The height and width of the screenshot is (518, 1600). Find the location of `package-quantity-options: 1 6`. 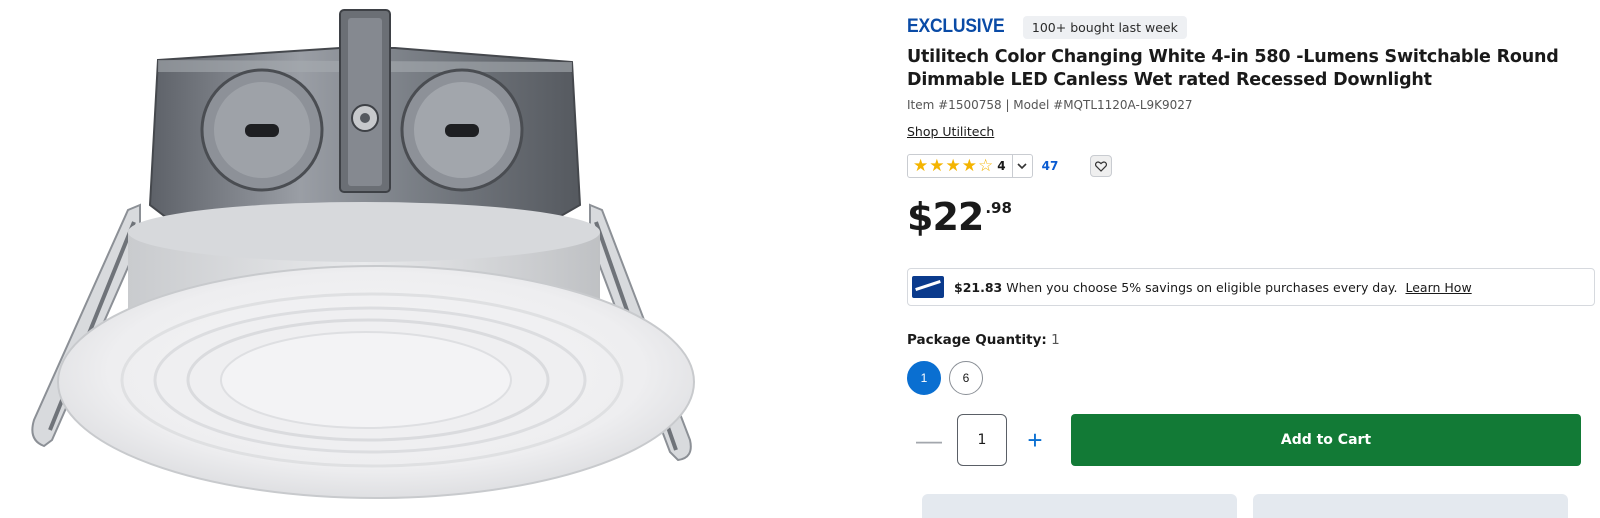

package-quantity-options: 1 6 is located at coordinates (945, 378).